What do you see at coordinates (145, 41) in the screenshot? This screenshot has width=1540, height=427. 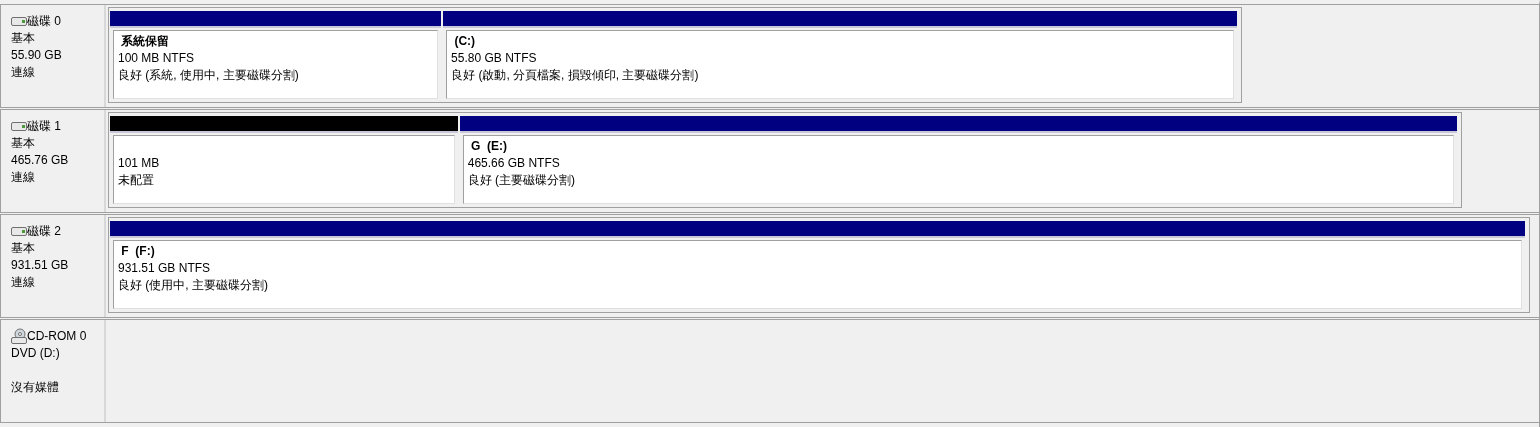 I see `partition-name: 系統保留` at bounding box center [145, 41].